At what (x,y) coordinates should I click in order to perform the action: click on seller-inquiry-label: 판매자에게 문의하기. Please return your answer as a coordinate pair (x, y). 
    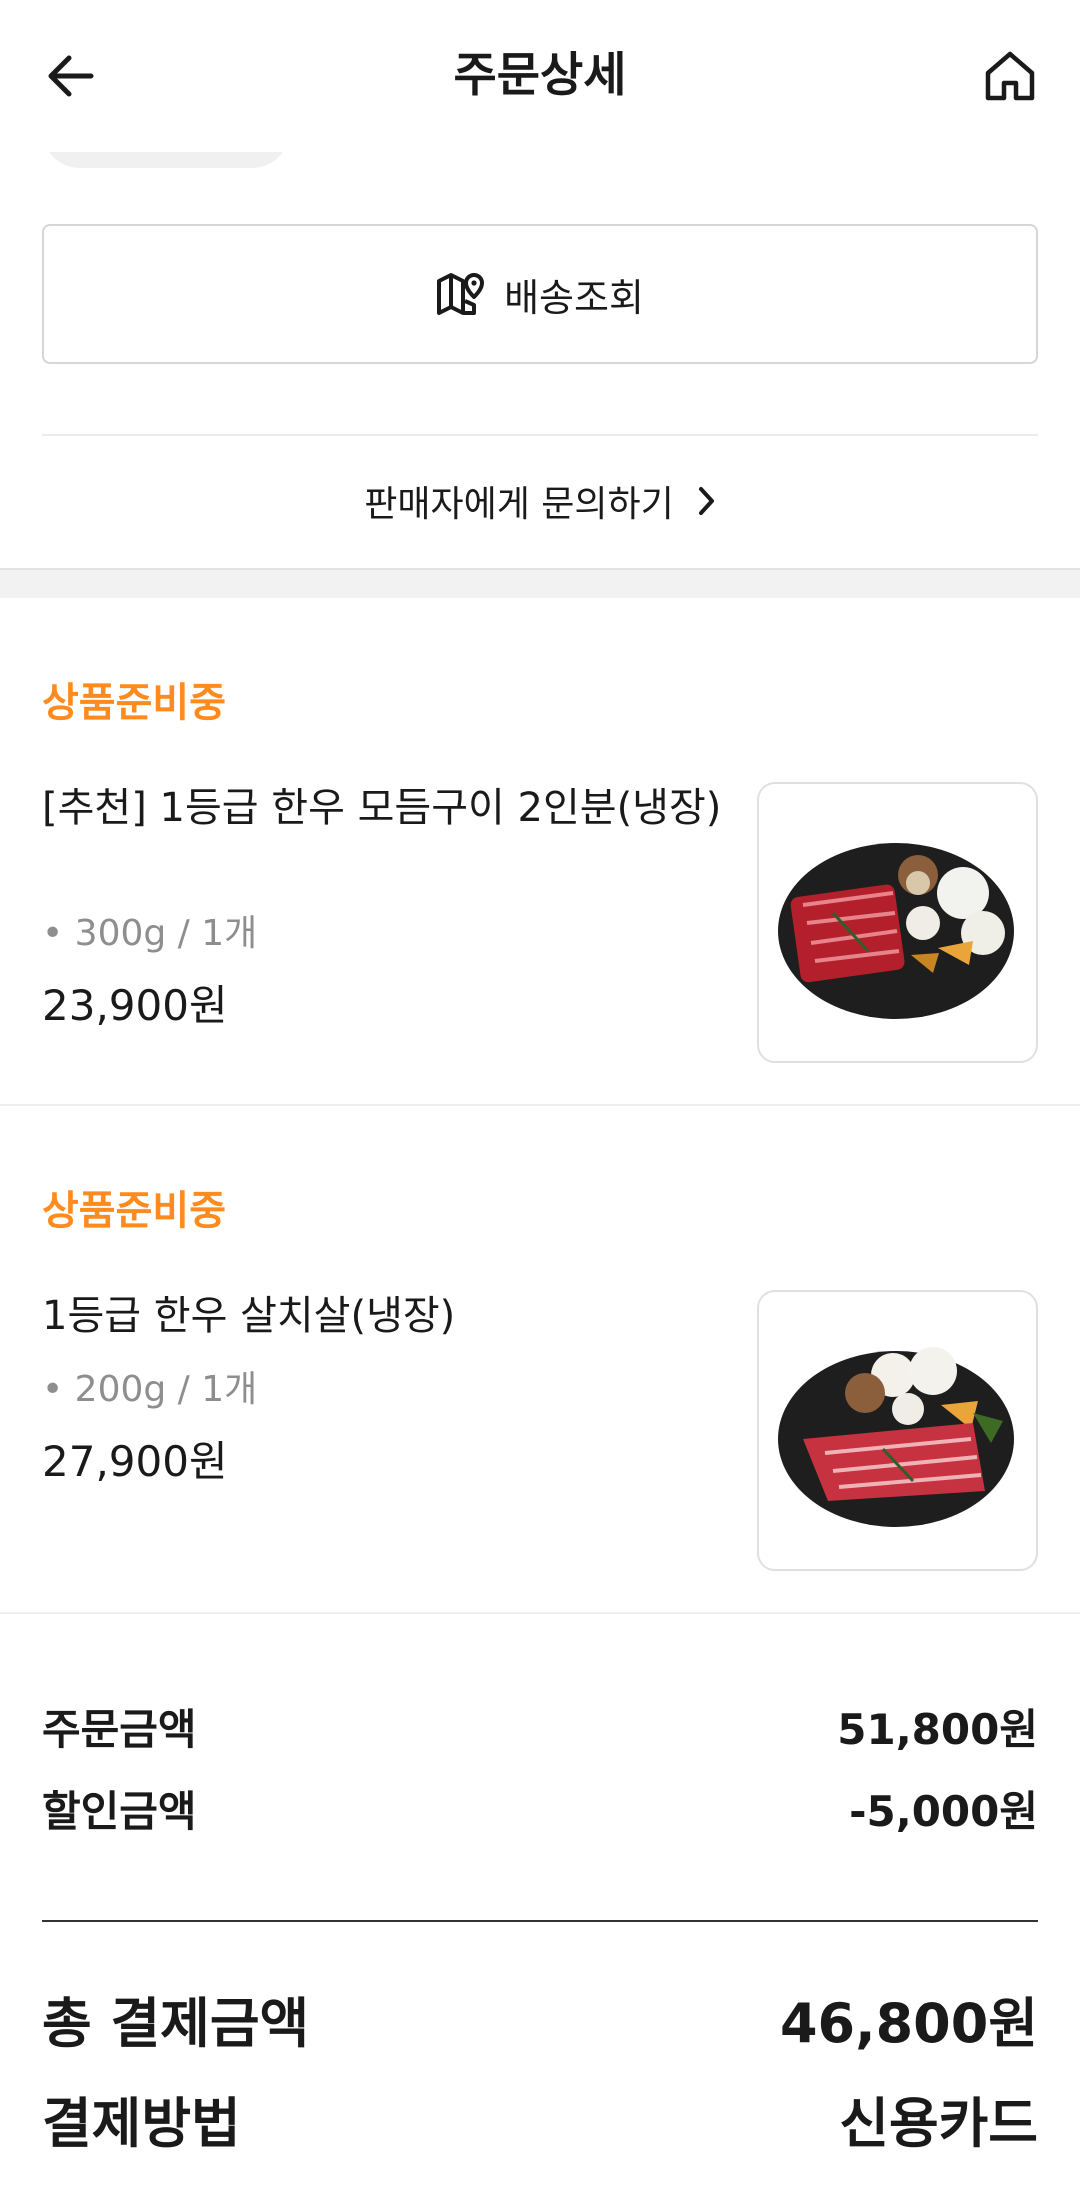
    Looking at the image, I should click on (519, 504).